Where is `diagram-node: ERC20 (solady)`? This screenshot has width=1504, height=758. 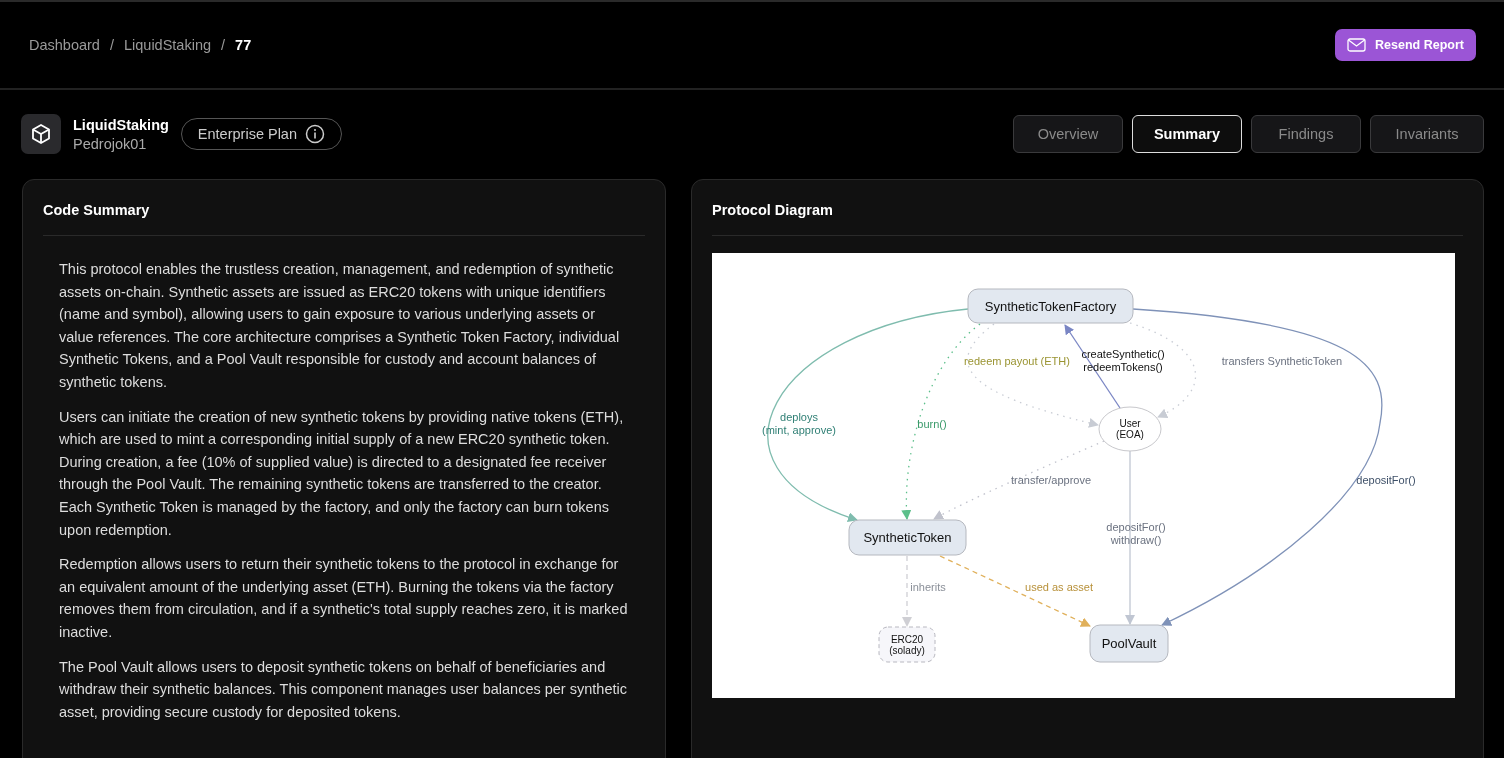
diagram-node: ERC20 (solady) is located at coordinates (907, 644).